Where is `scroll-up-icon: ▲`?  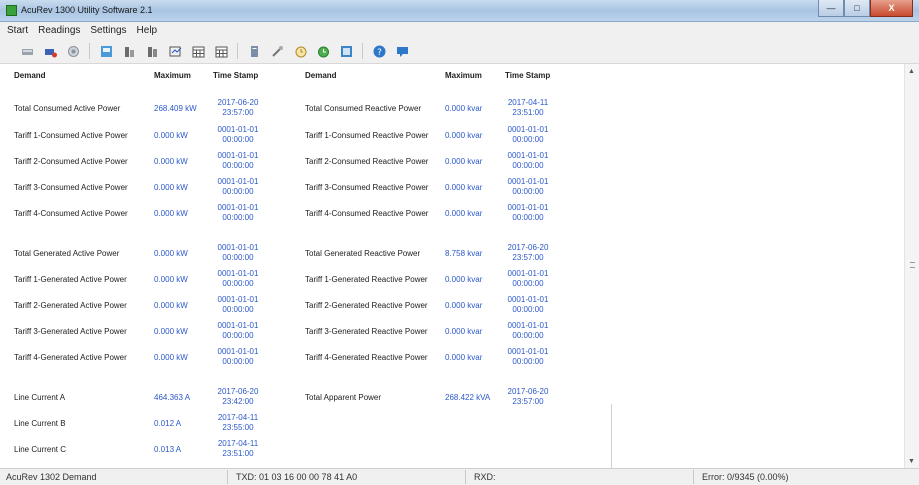 scroll-up-icon: ▲ is located at coordinates (911, 71).